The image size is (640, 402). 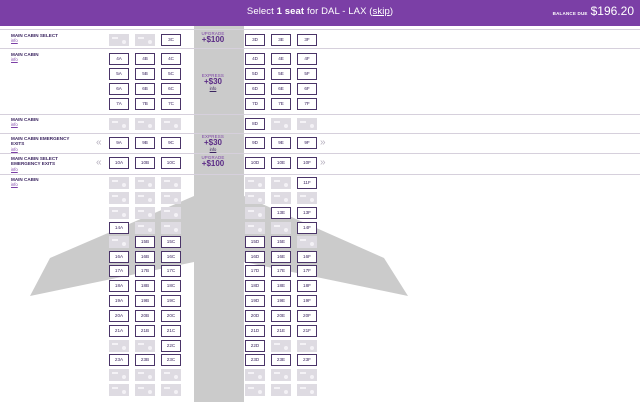 What do you see at coordinates (255, 59) in the screenshot?
I see `seat-4d: 4D` at bounding box center [255, 59].